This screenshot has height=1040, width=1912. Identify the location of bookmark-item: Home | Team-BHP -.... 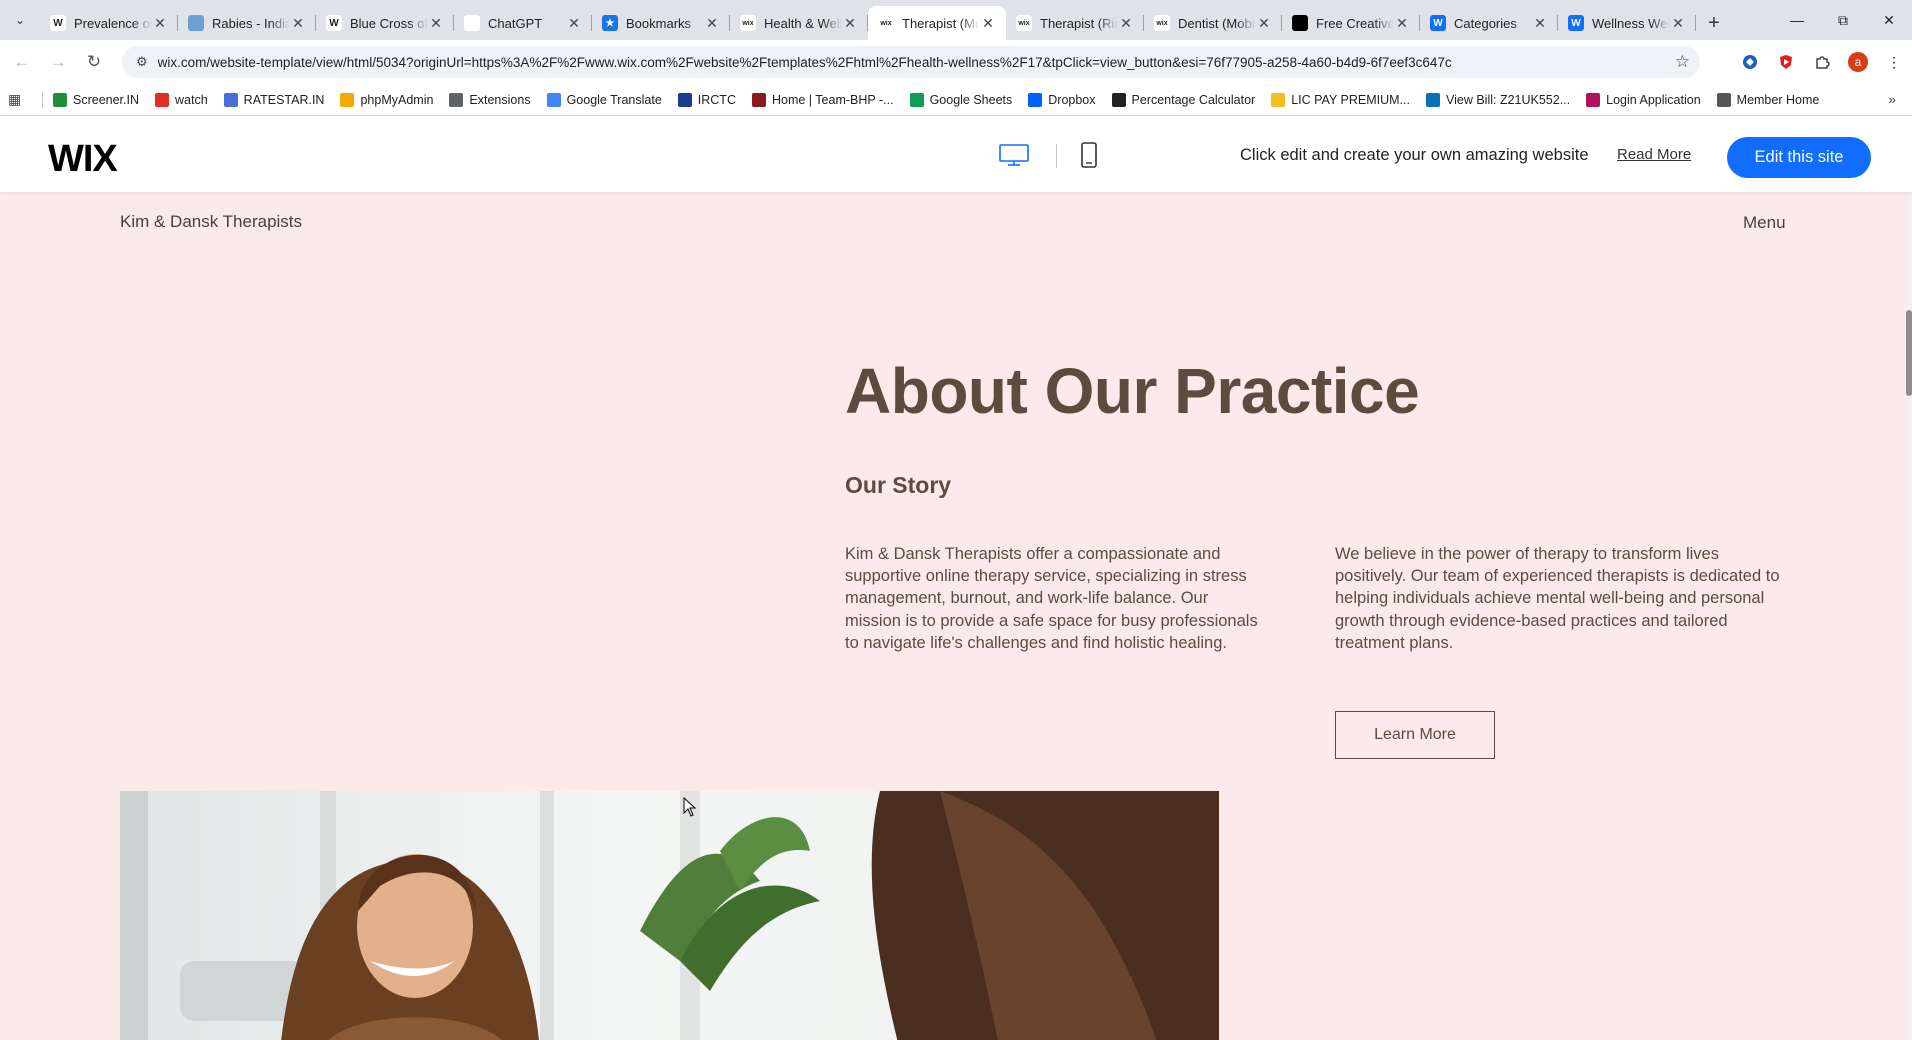
(822, 99).